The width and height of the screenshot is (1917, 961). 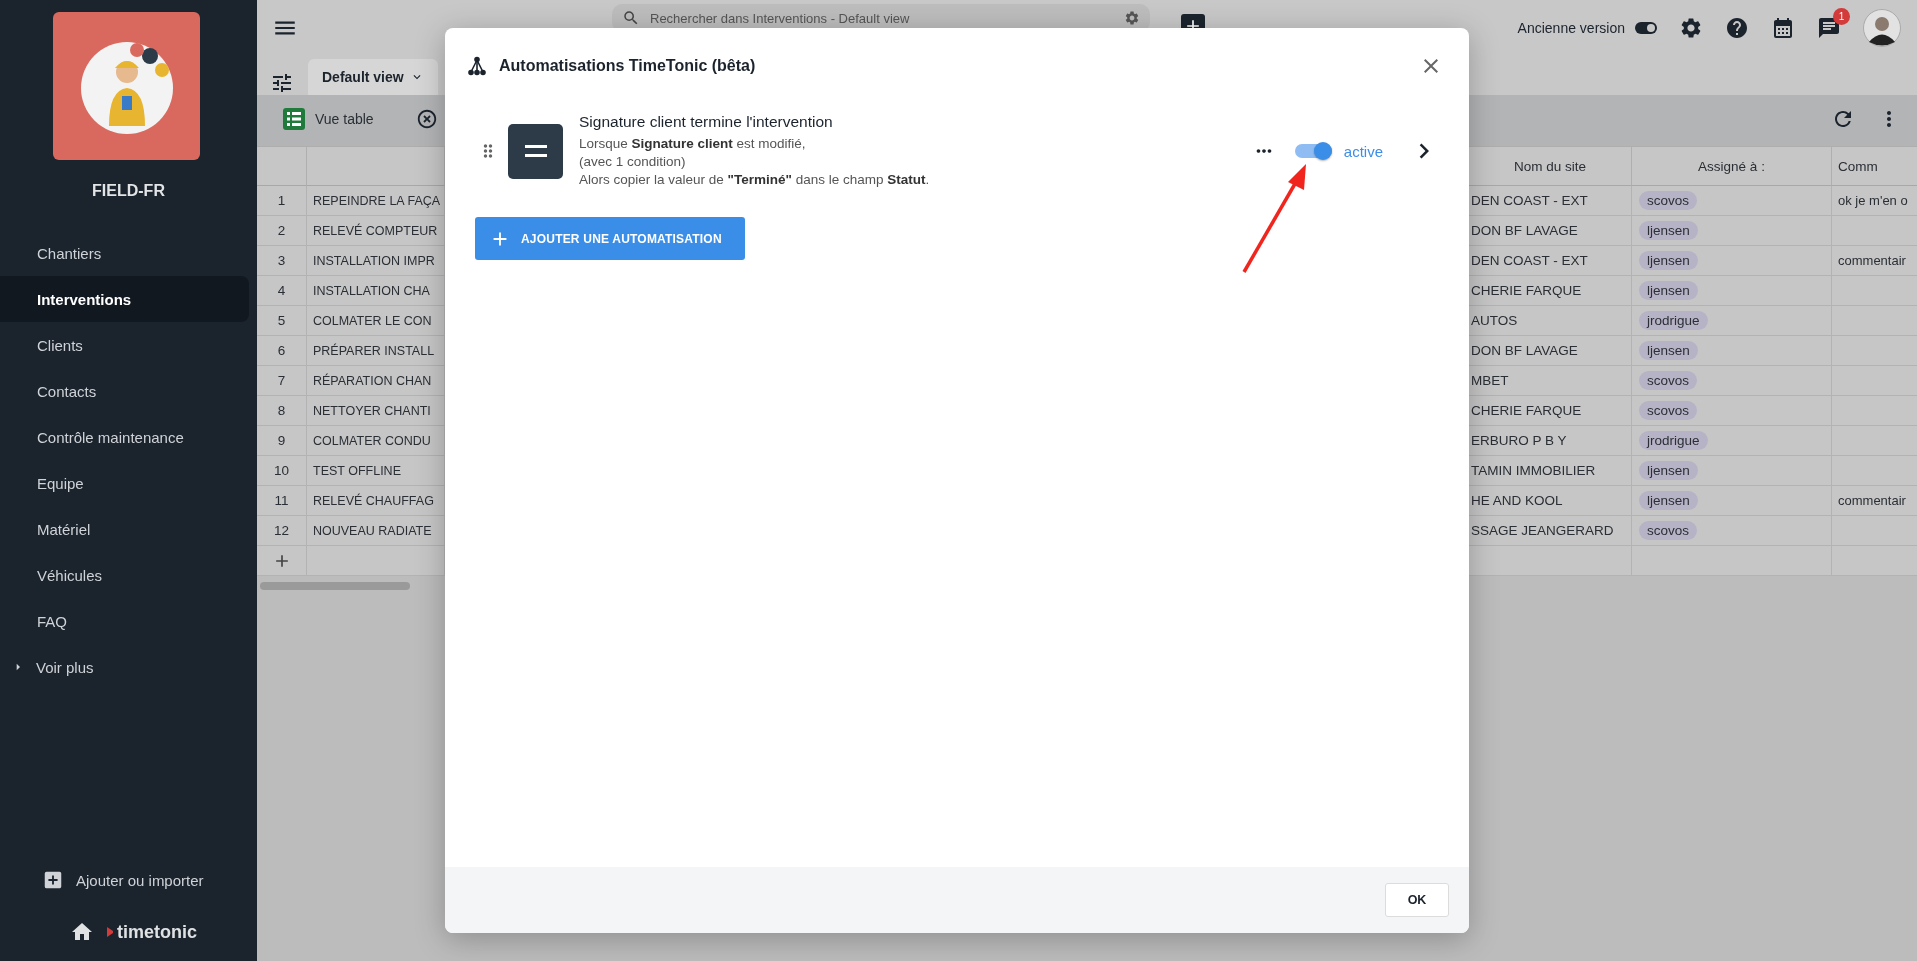 What do you see at coordinates (477, 65) in the screenshot?
I see `automation-icon` at bounding box center [477, 65].